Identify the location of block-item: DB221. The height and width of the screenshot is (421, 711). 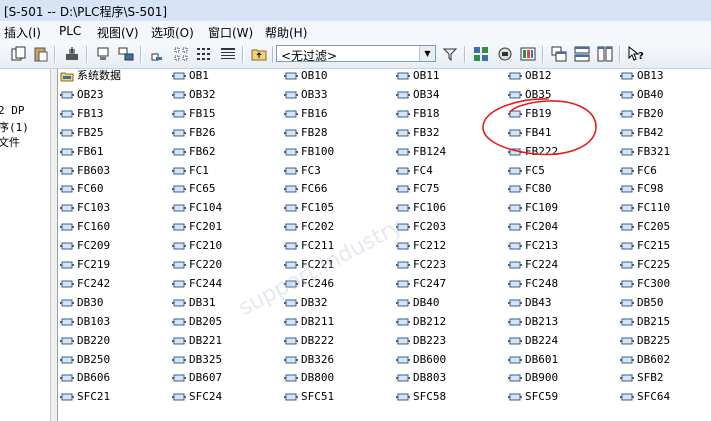
(197, 341).